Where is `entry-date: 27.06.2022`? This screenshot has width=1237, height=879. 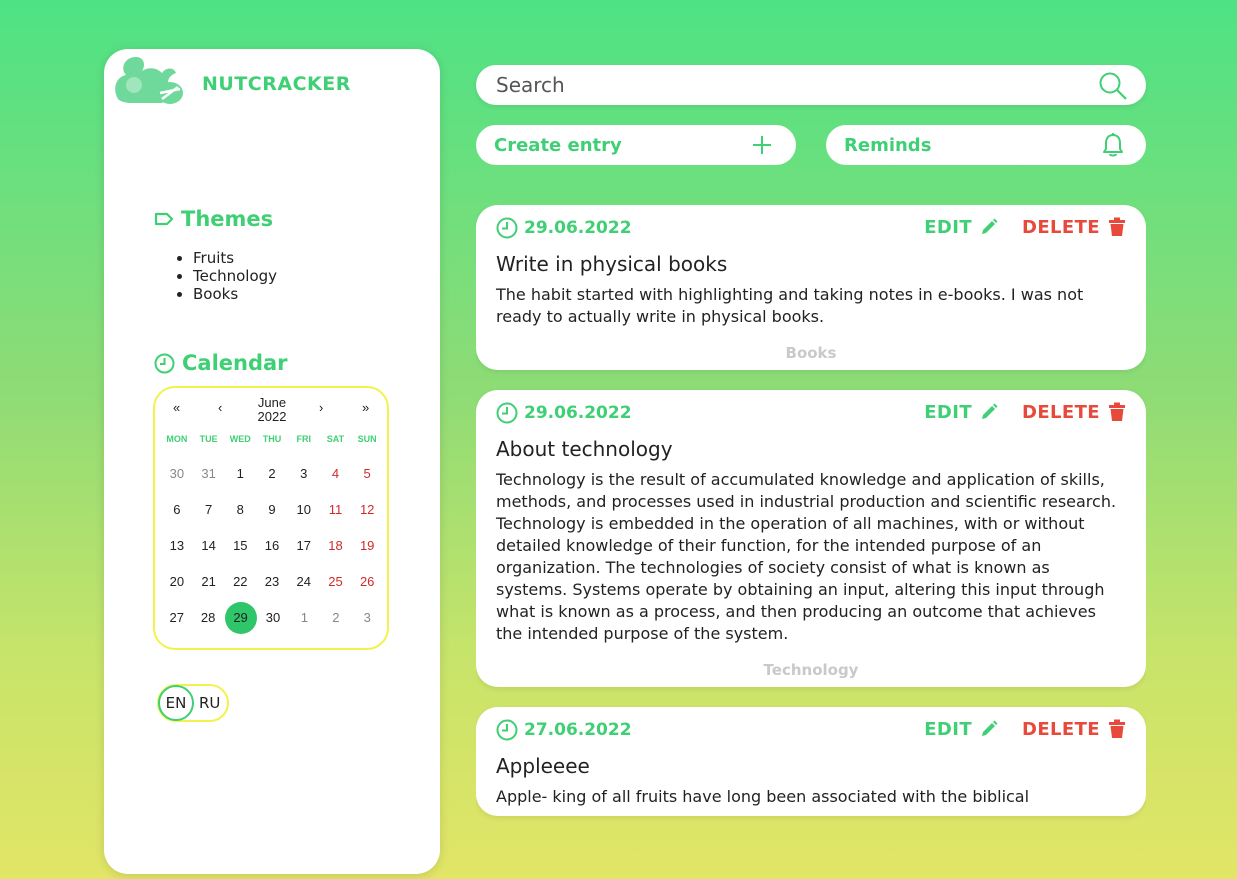 entry-date: 27.06.2022 is located at coordinates (564, 730).